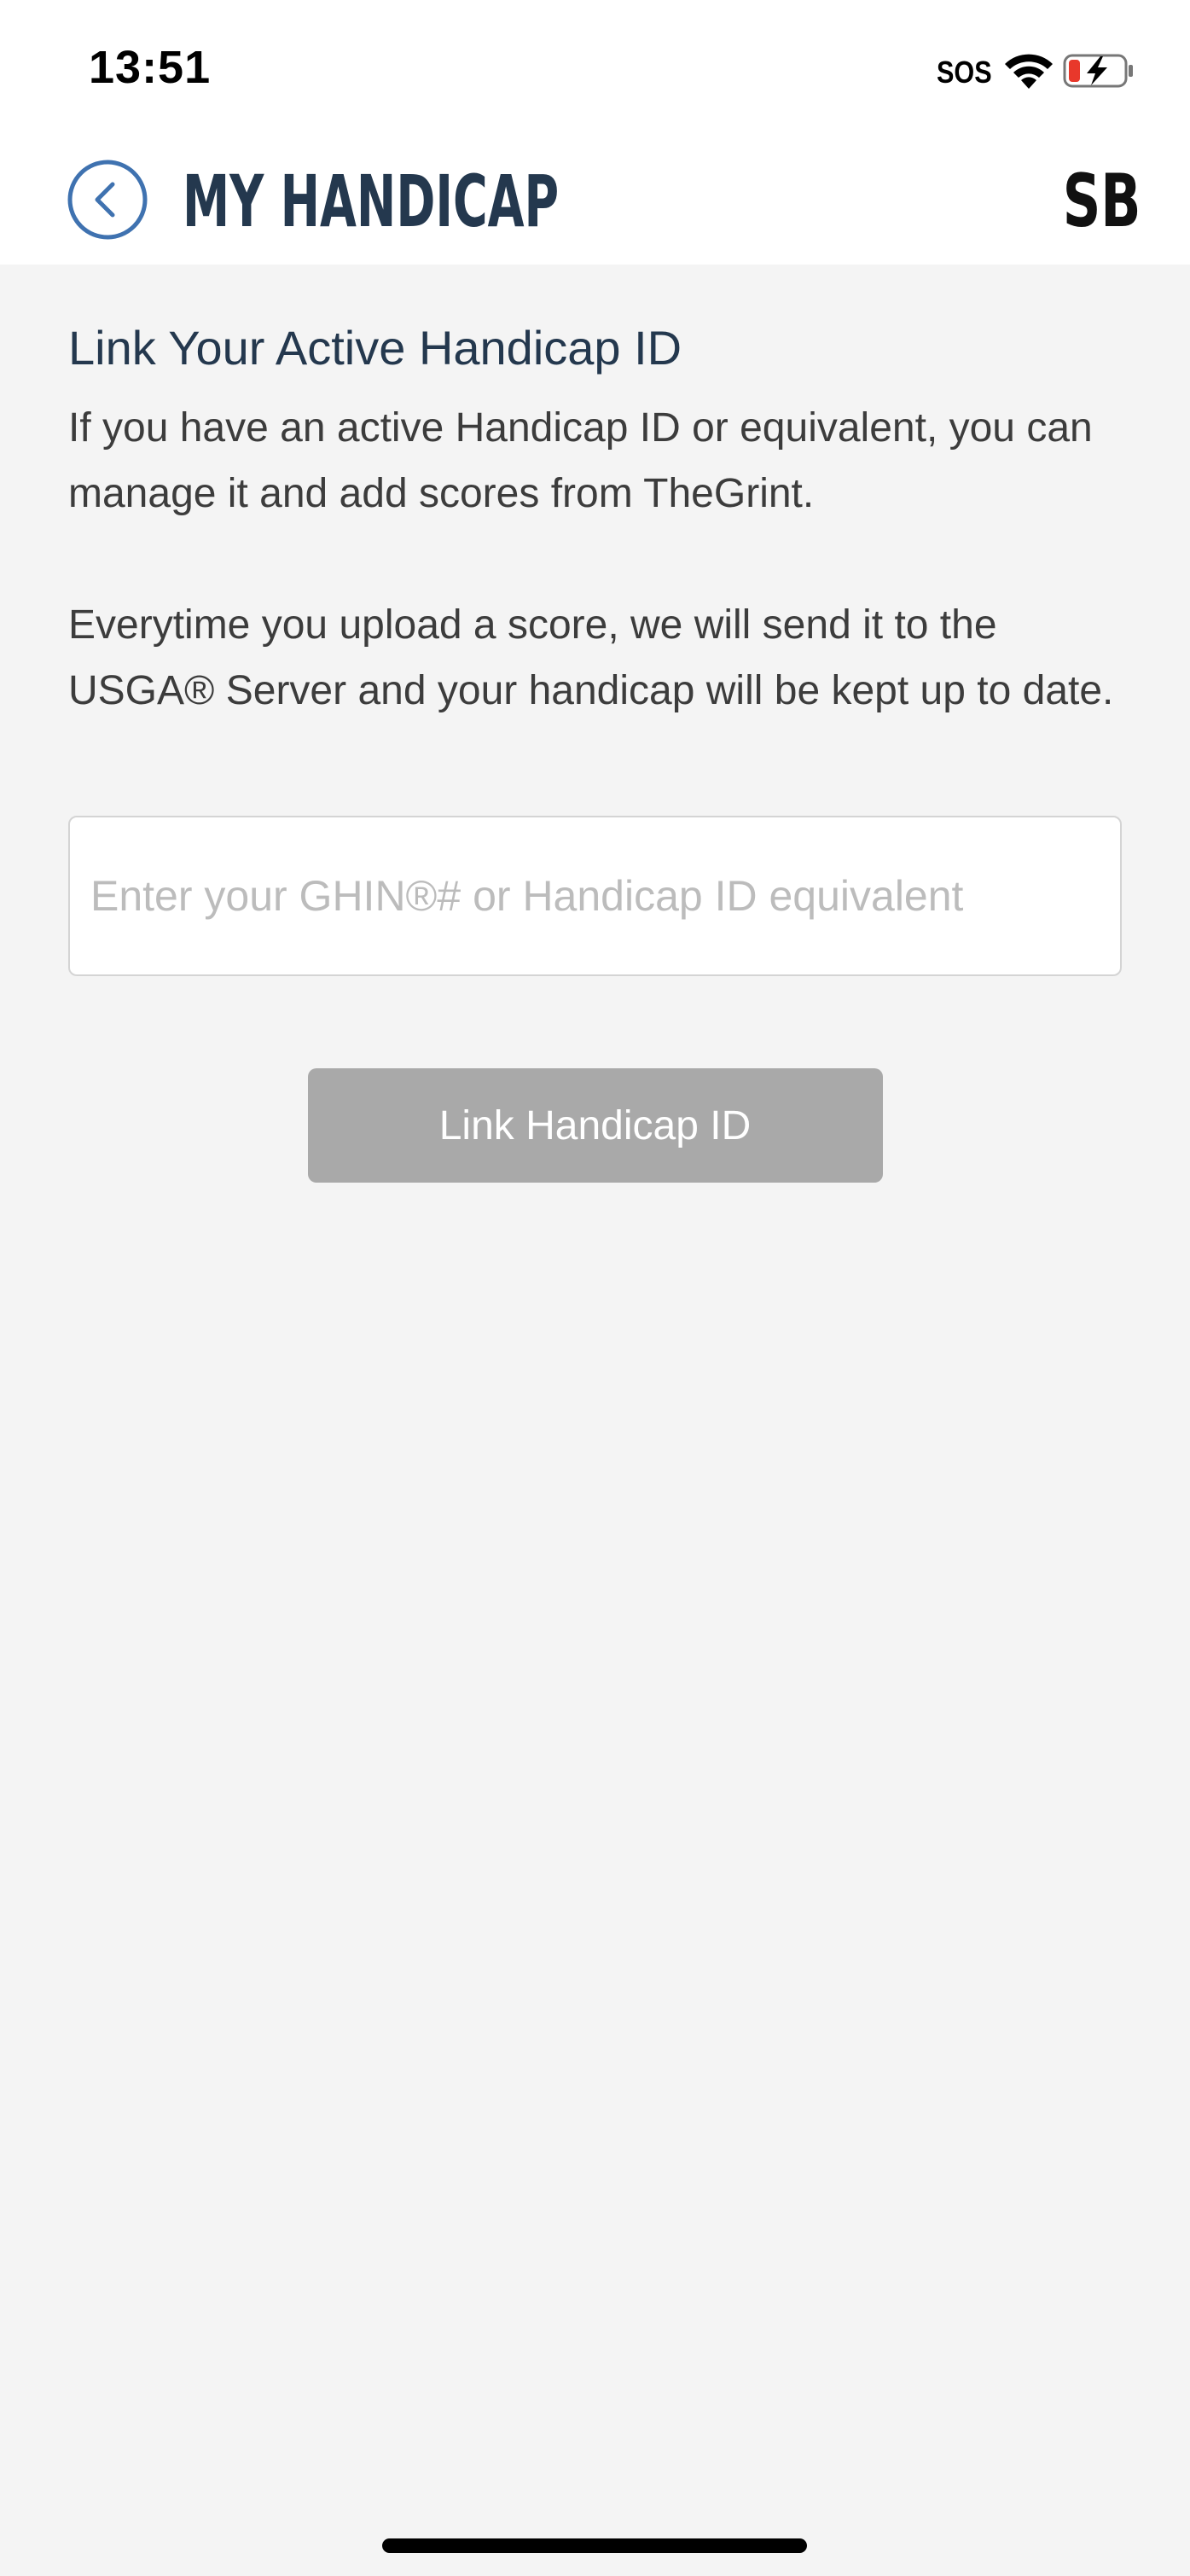 Image resolution: width=1190 pixels, height=2576 pixels. I want to click on home-indicator, so click(594, 2545).